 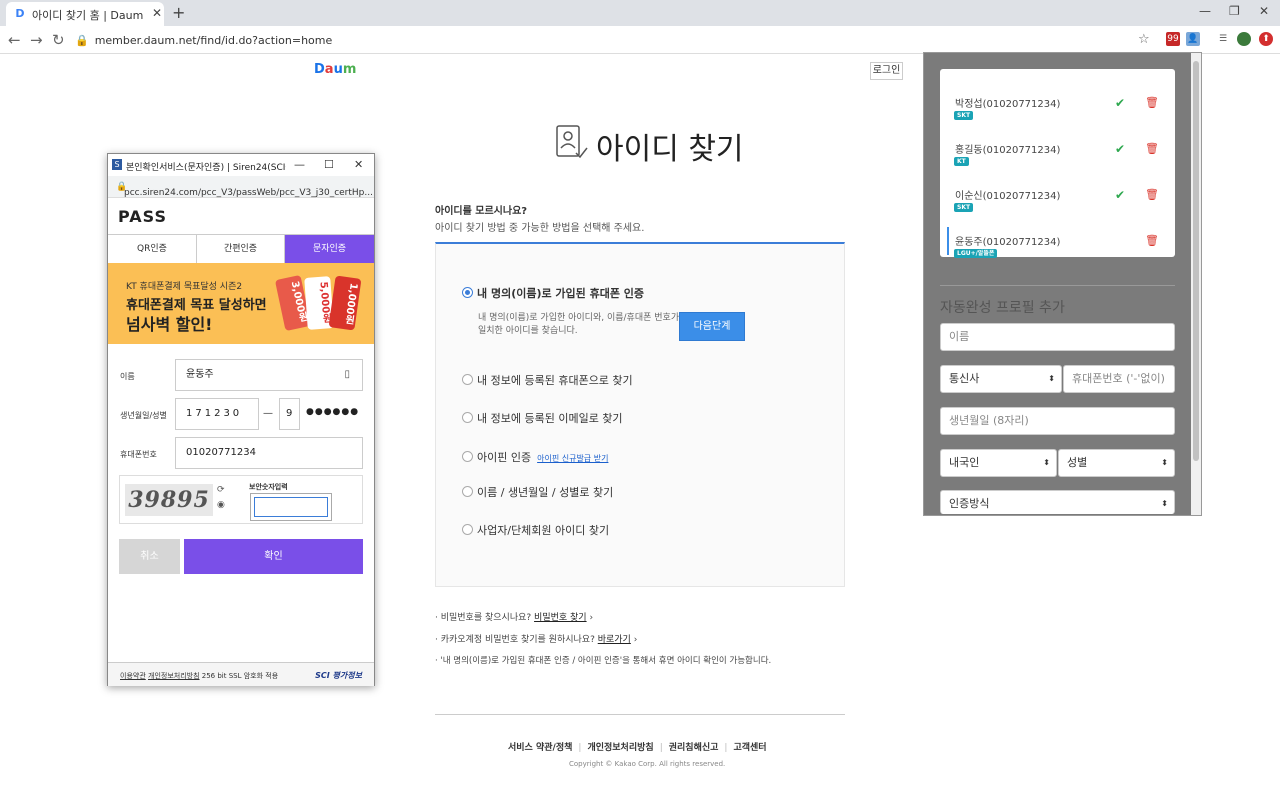 I want to click on tab-qr: QR인증, so click(x=152, y=249).